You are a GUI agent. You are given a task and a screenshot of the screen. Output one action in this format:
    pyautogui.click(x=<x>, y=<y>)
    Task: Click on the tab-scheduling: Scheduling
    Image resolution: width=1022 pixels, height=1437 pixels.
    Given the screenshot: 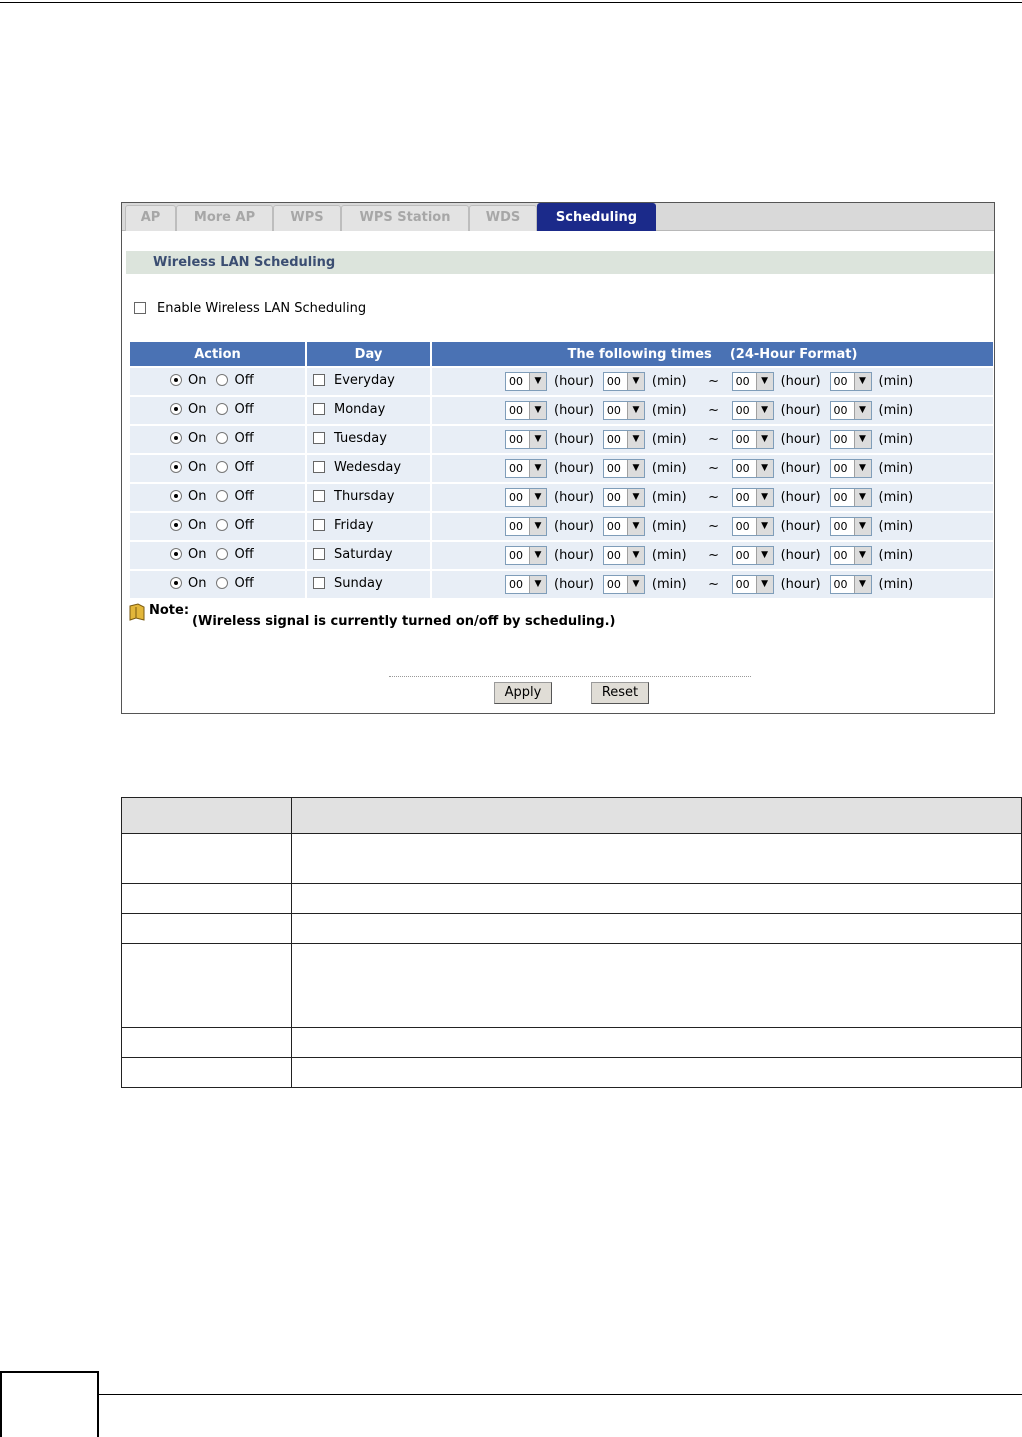 What is the action you would take?
    pyautogui.click(x=596, y=217)
    